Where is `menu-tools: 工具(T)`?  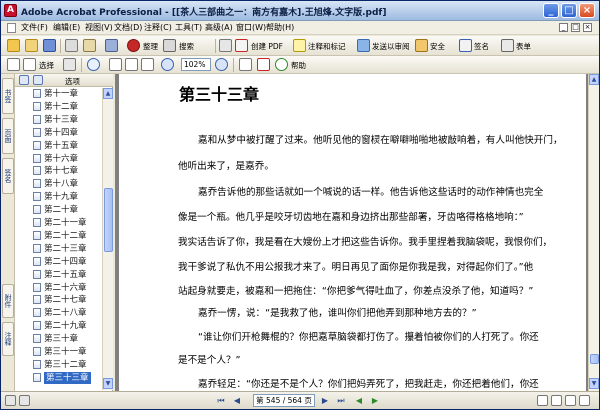 menu-tools: 工具(T) is located at coordinates (188, 27).